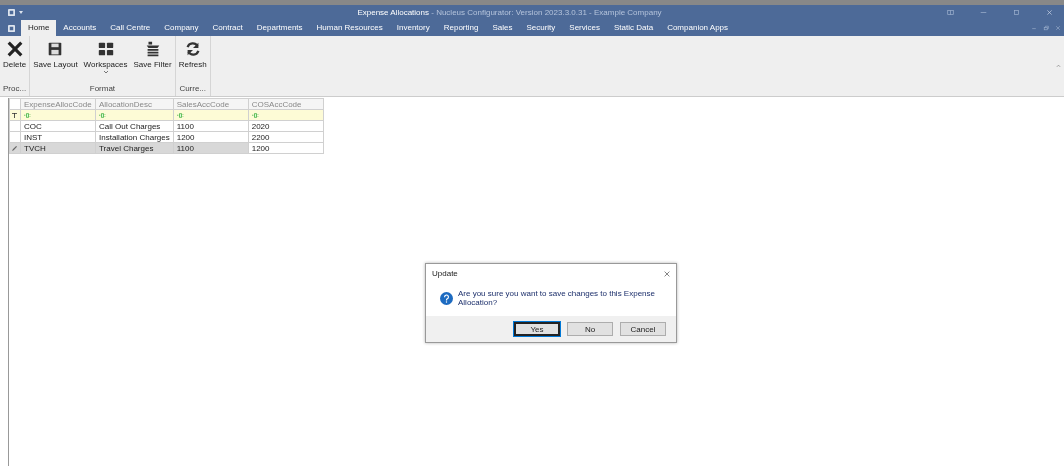 The width and height of the screenshot is (1064, 466). Describe the element at coordinates (446, 298) in the screenshot. I see `question-icon` at that location.